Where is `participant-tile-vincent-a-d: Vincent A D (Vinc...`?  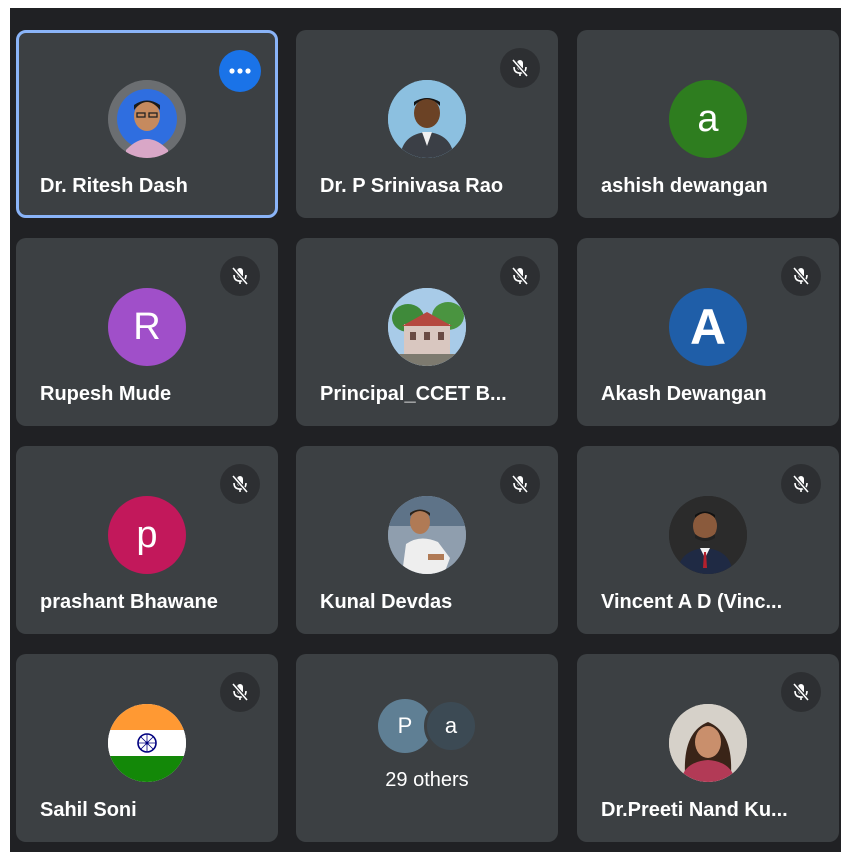
participant-tile-vincent-a-d: Vincent A D (Vinc... is located at coordinates (708, 540).